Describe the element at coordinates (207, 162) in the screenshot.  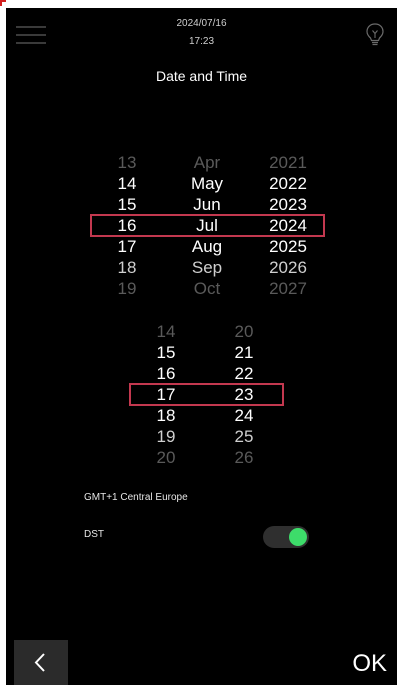
I see `picker-value: Apr` at that location.